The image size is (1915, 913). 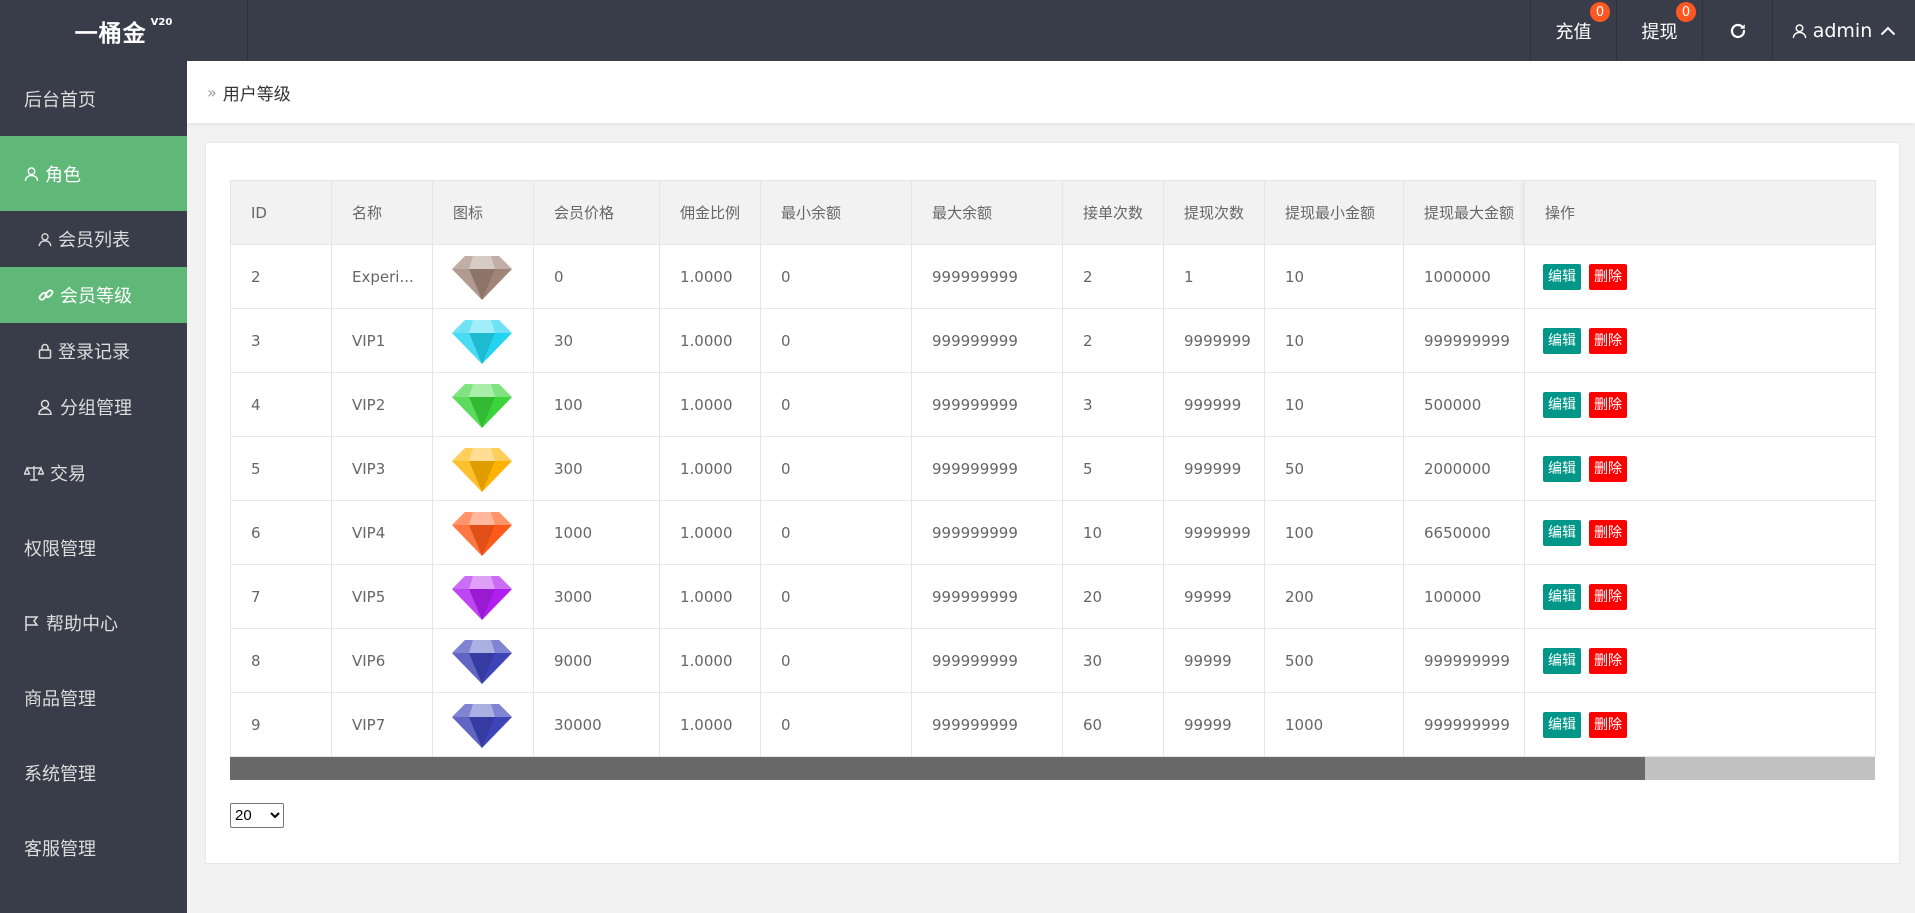 What do you see at coordinates (281, 596) in the screenshot?
I see `cell-id: 7` at bounding box center [281, 596].